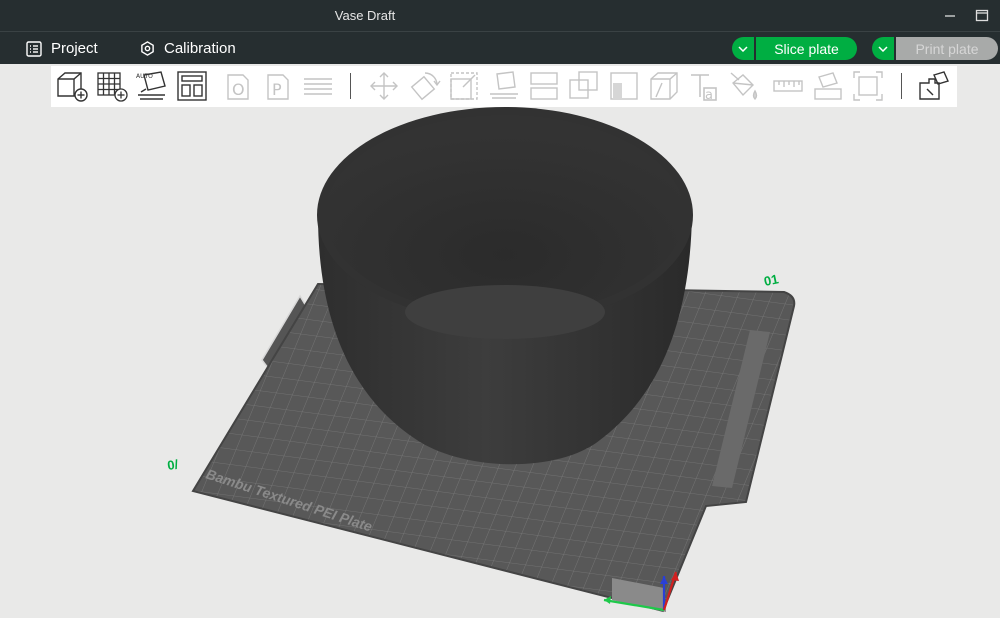 The height and width of the screenshot is (618, 1000). Describe the element at coordinates (500, 15) in the screenshot. I see `title-bar: Vase Draft` at that location.